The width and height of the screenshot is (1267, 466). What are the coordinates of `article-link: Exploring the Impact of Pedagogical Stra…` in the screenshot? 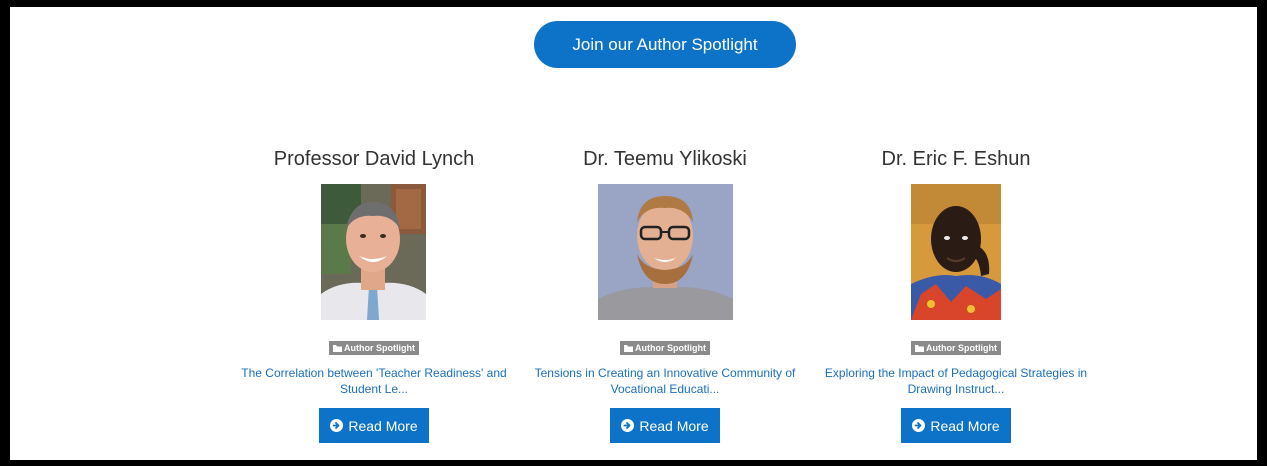 It's located at (956, 381).